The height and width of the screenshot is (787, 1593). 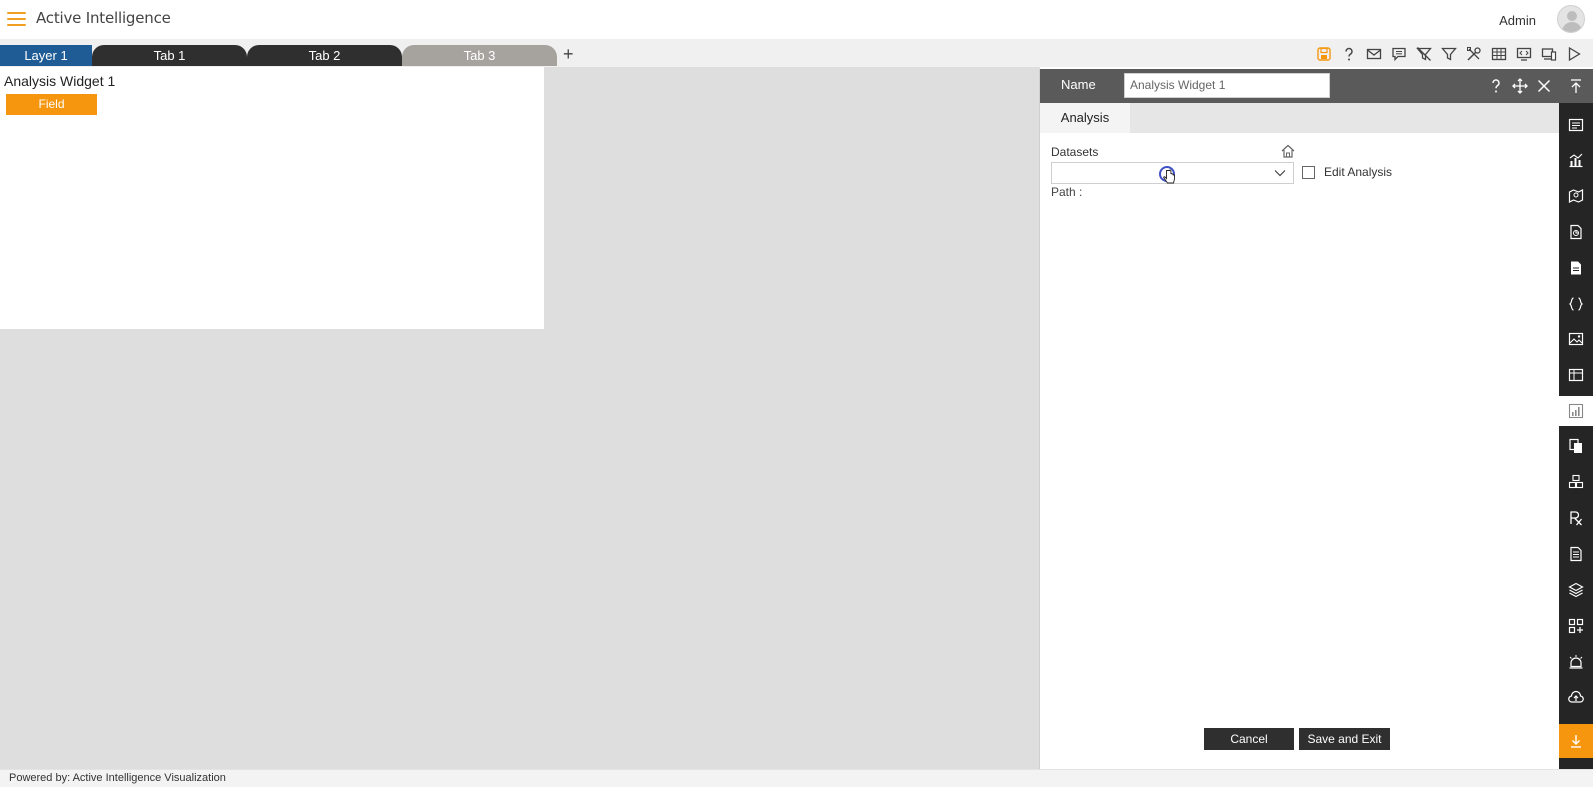 I want to click on app-title: Active Intelligence, so click(x=103, y=18).